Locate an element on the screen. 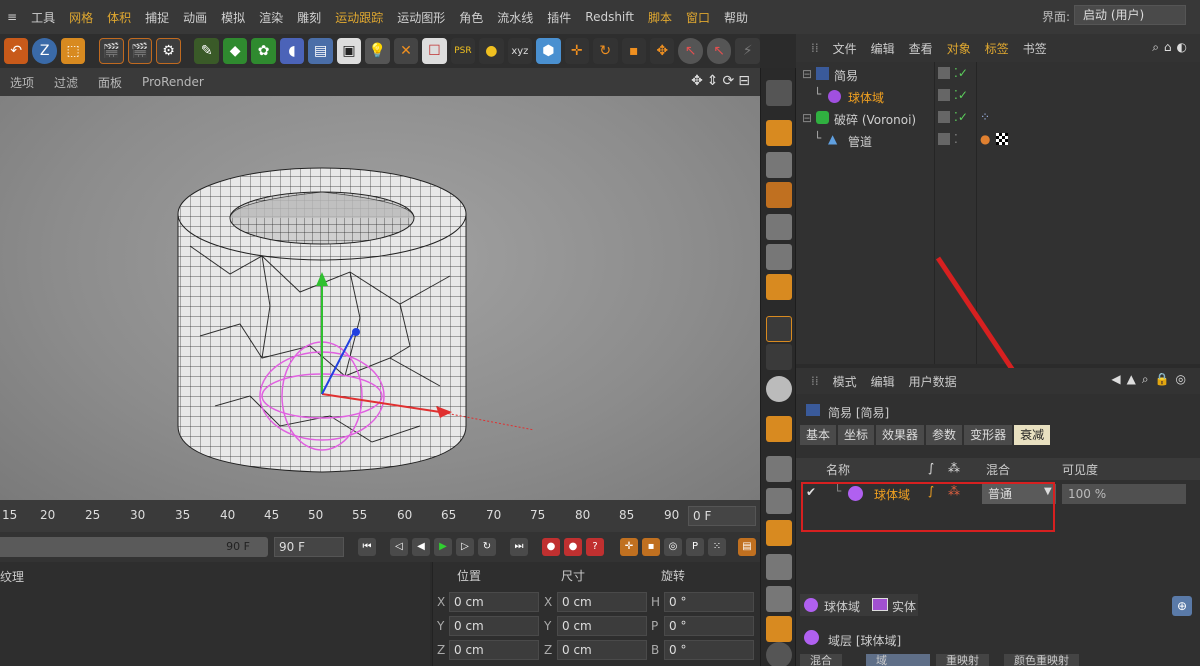  tab-parameters: 参数 is located at coordinates (944, 435).